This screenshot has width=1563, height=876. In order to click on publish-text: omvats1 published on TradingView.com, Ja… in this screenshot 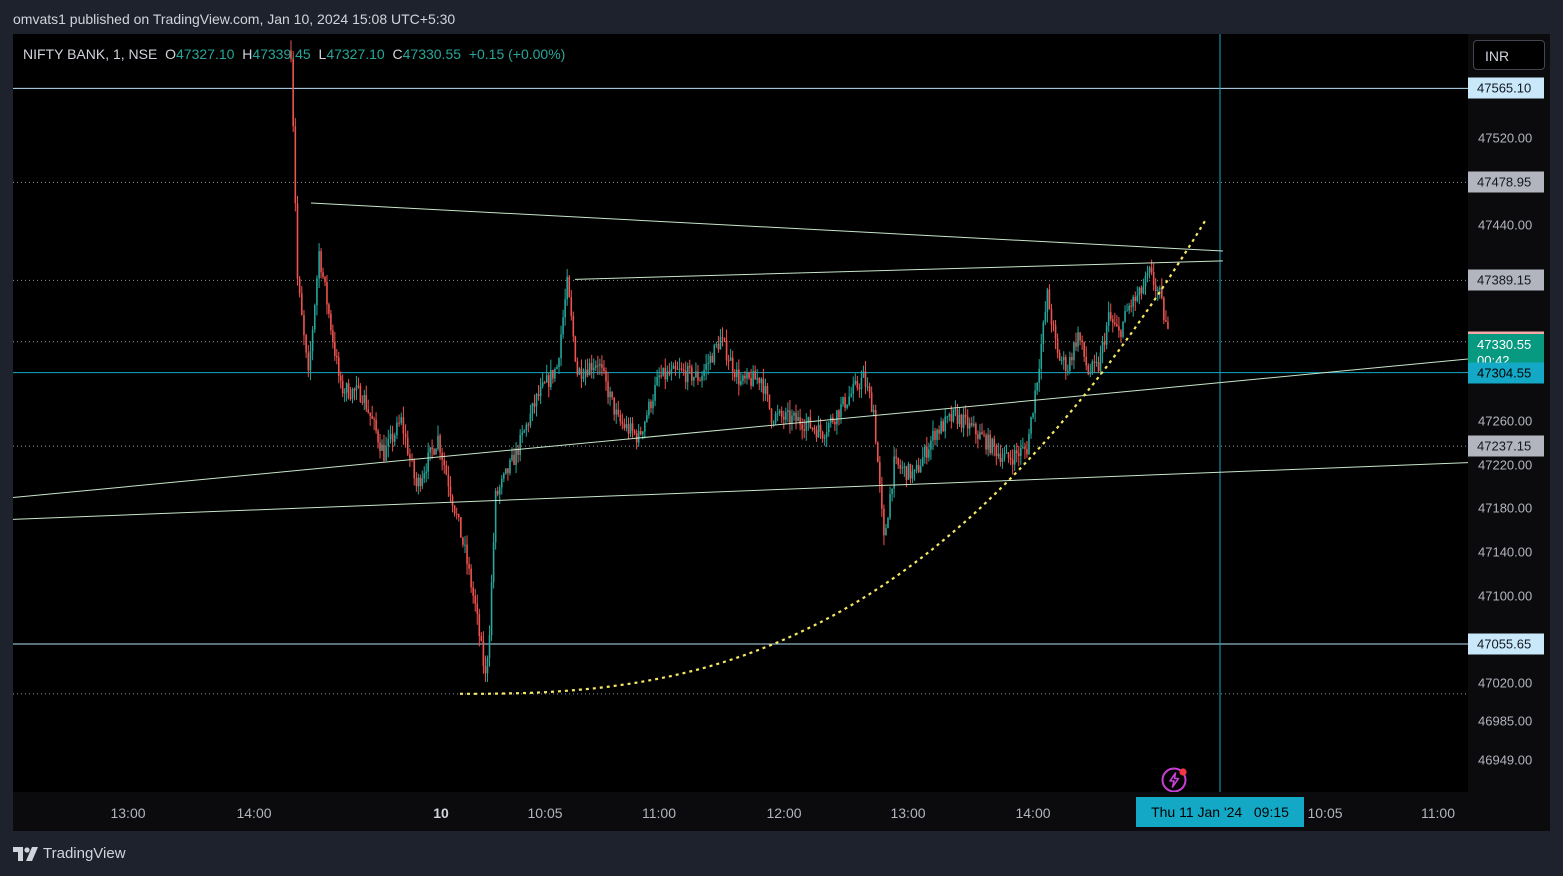, I will do `click(234, 19)`.